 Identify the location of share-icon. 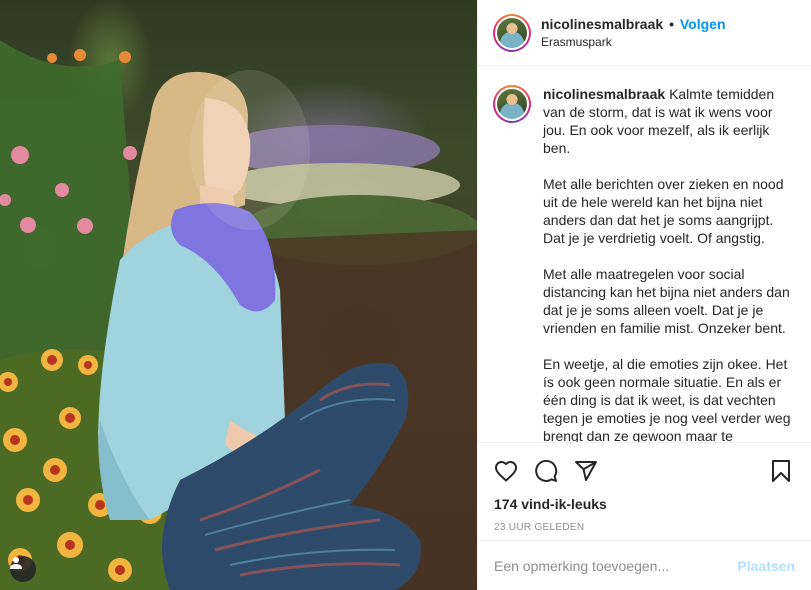
(594, 471).